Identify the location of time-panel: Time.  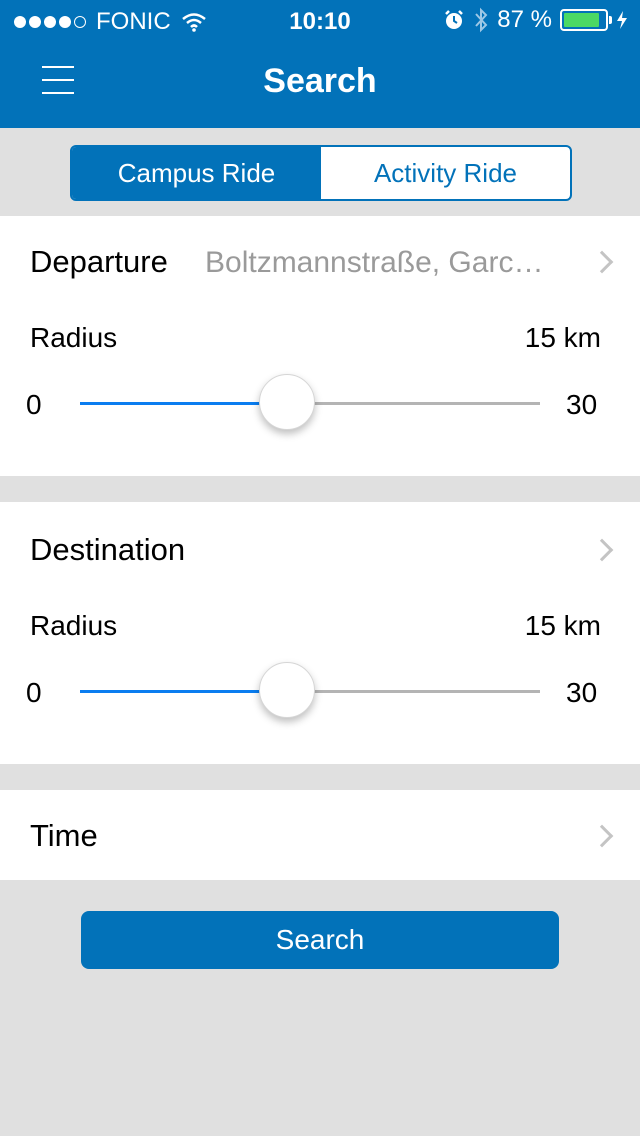
(320, 835).